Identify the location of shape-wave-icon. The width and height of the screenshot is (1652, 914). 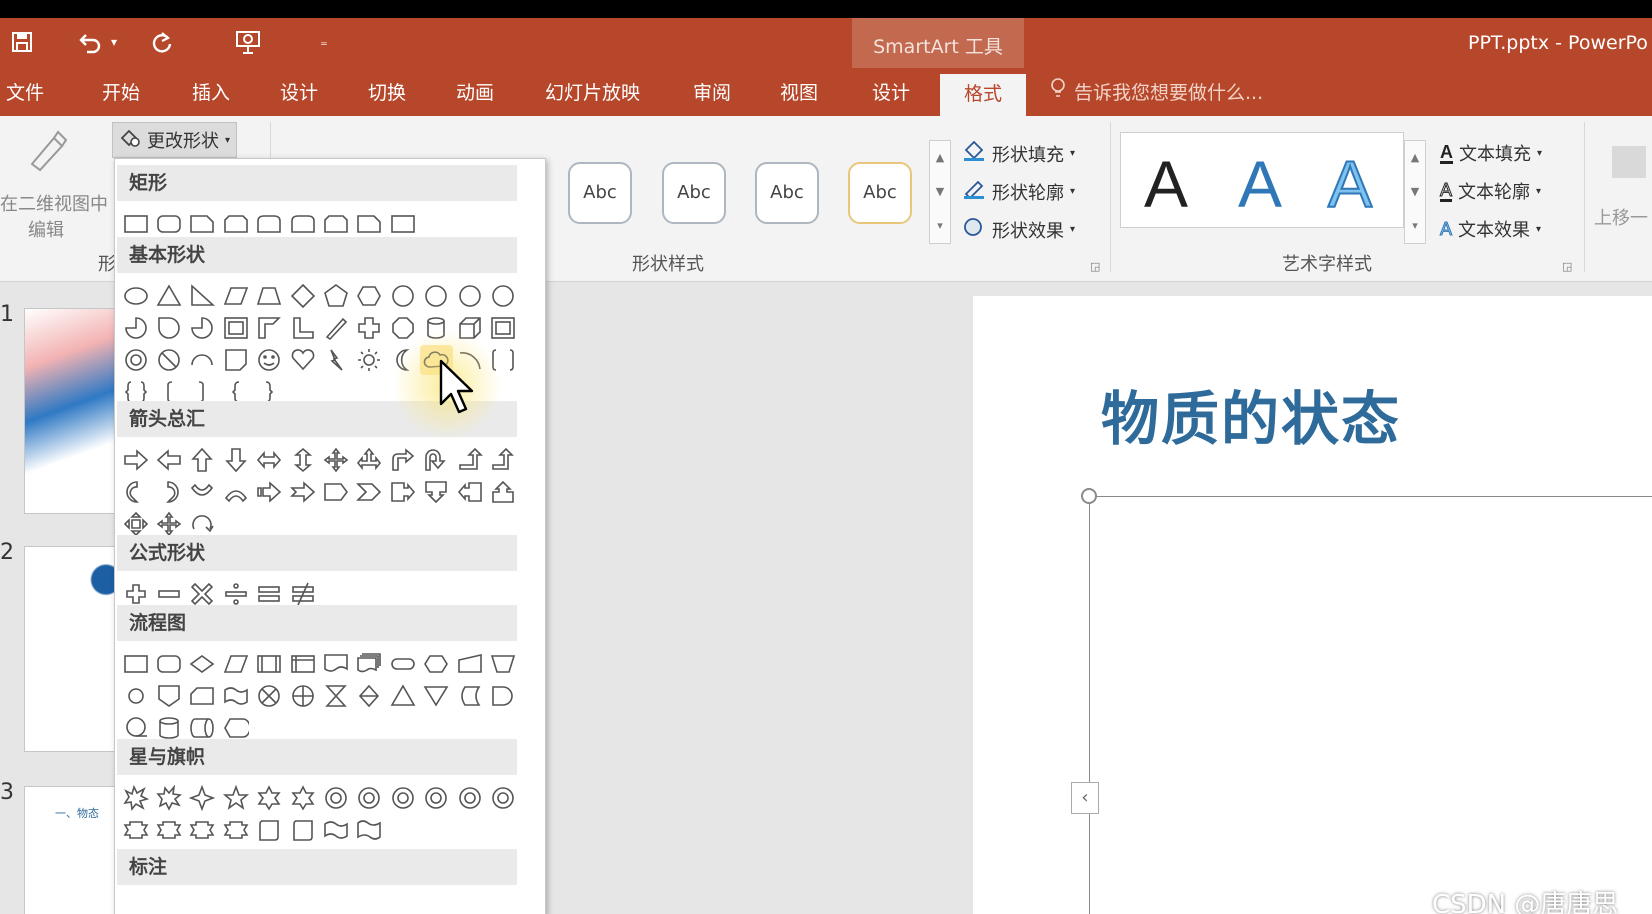
(335, 830).